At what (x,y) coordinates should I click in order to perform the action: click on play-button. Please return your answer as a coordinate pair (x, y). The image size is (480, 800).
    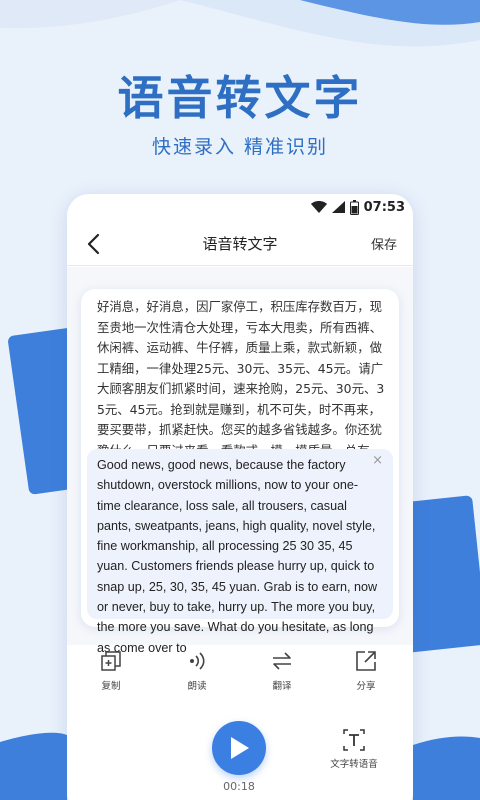
    Looking at the image, I should click on (239, 748).